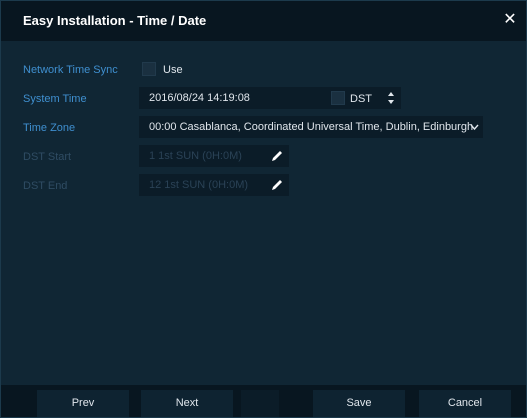  What do you see at coordinates (199, 185) in the screenshot?
I see `dst-end-value: 12 1st SUN (0H:0M)` at bounding box center [199, 185].